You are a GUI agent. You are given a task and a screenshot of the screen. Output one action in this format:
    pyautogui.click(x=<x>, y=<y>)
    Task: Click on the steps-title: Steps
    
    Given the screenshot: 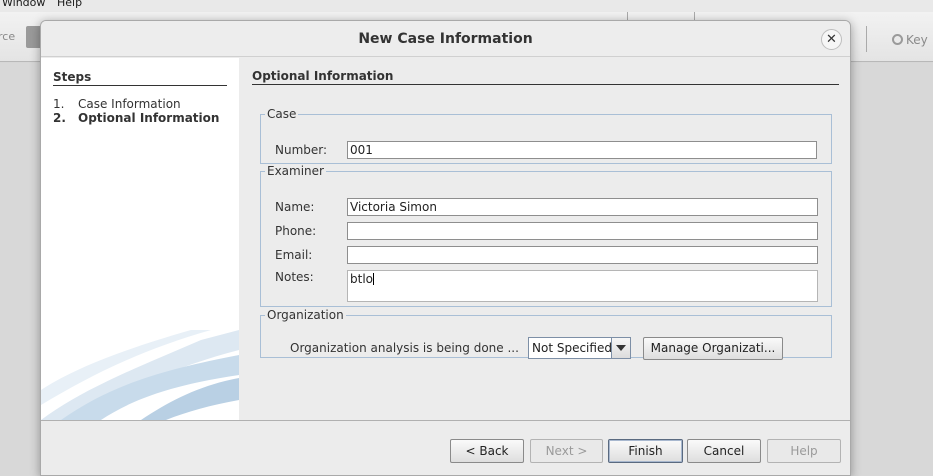 What is the action you would take?
    pyautogui.click(x=72, y=77)
    